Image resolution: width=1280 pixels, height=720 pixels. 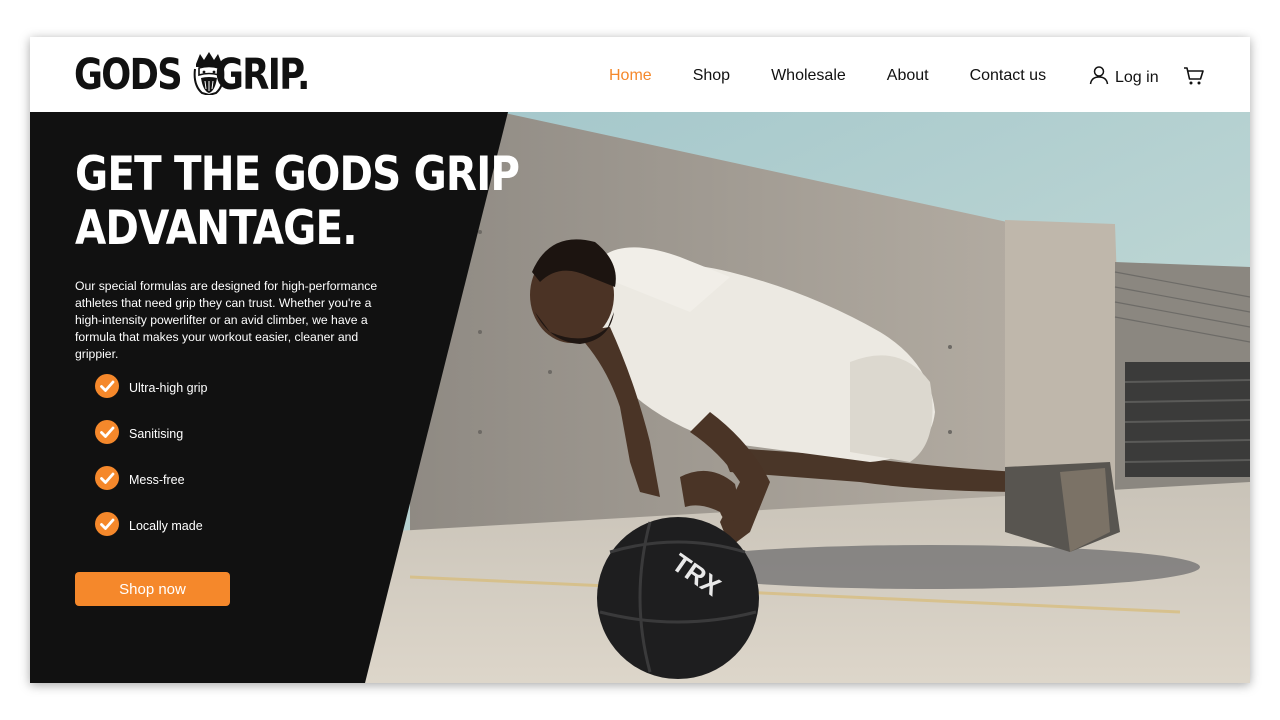 I want to click on nav-link-home: Home, so click(x=630, y=76).